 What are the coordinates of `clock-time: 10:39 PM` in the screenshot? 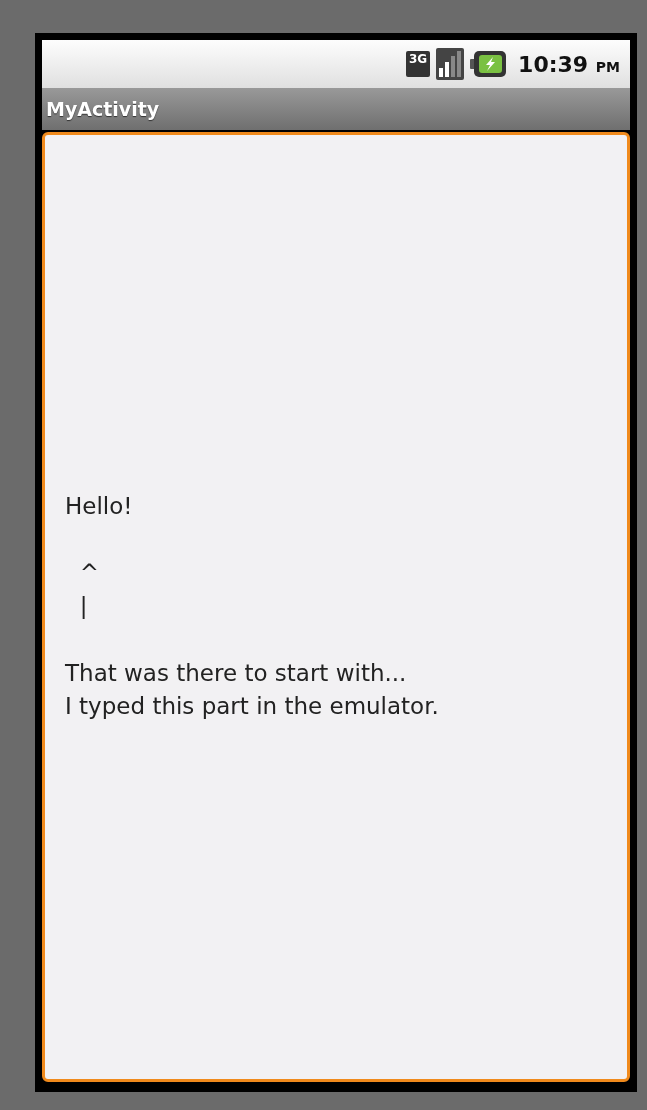 It's located at (569, 64).